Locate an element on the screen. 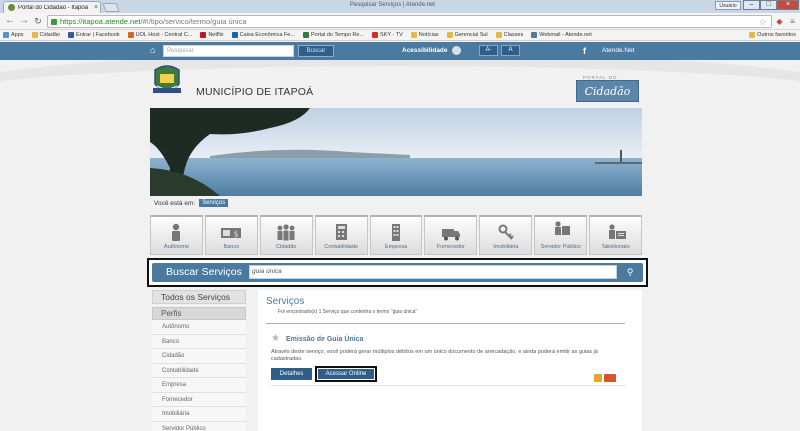 This screenshot has height=431, width=800. sidebar-item-banco: Banco is located at coordinates (199, 341).